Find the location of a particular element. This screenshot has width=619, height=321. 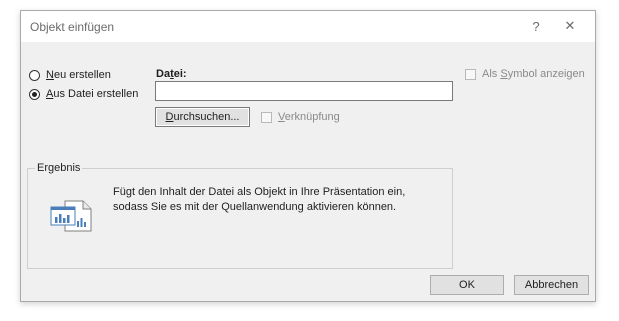

help-button: ? is located at coordinates (536, 26).